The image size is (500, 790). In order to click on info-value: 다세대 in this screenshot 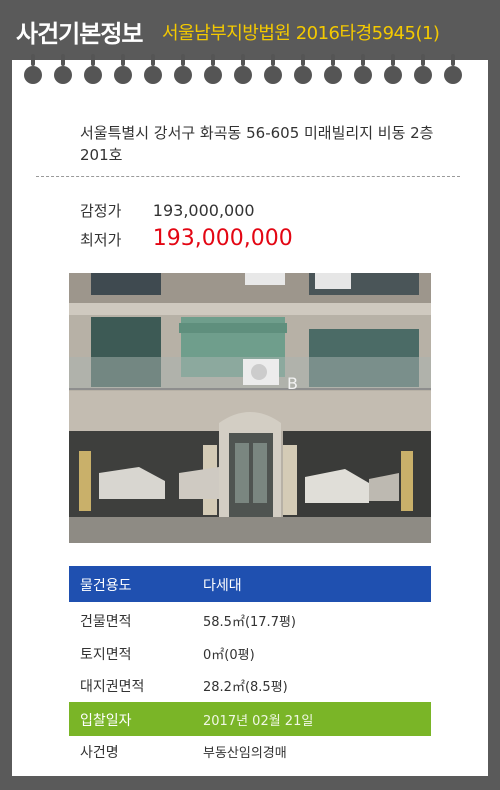, I will do `click(222, 586)`.